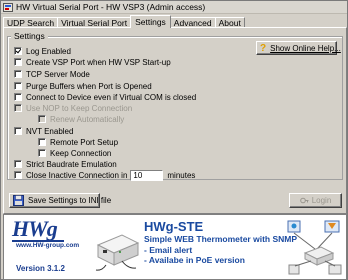  I want to click on network-diagram-image, so click(314, 247).